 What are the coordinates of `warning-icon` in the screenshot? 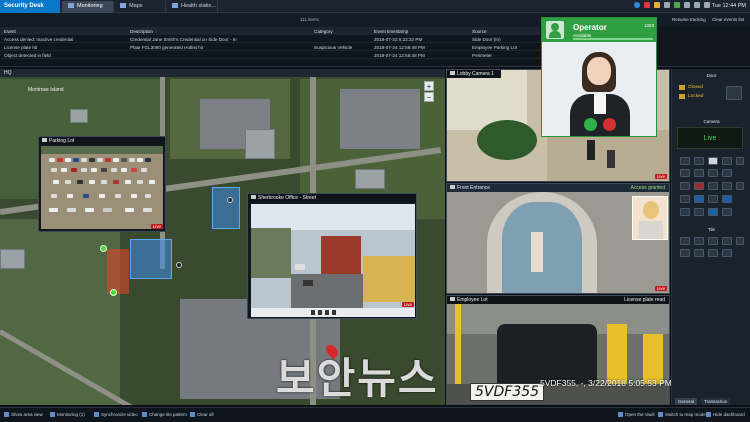 It's located at (657, 5).